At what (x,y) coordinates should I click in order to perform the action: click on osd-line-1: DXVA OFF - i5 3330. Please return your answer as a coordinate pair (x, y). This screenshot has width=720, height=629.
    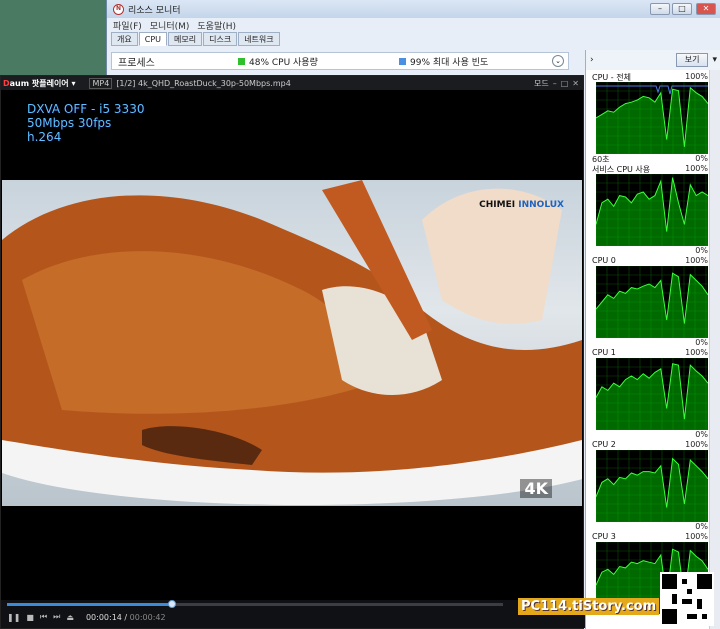
    Looking at the image, I should click on (86, 109).